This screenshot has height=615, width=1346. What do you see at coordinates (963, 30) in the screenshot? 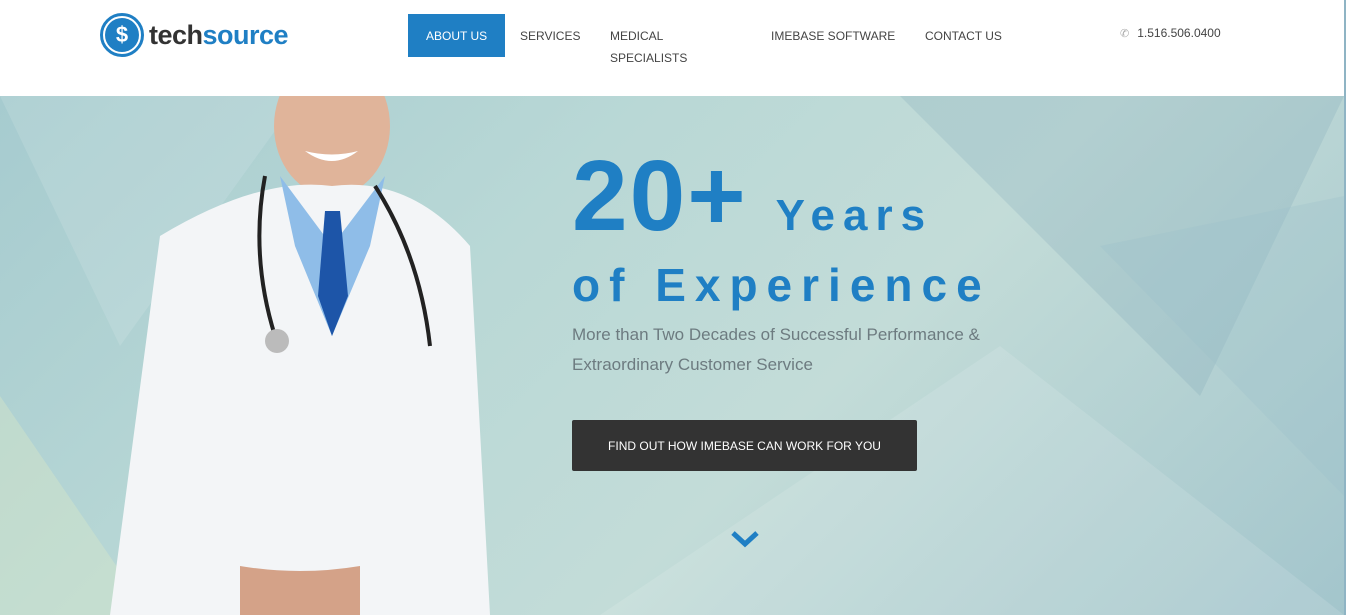
I see `nav-contact-us: CONTACT US` at bounding box center [963, 30].